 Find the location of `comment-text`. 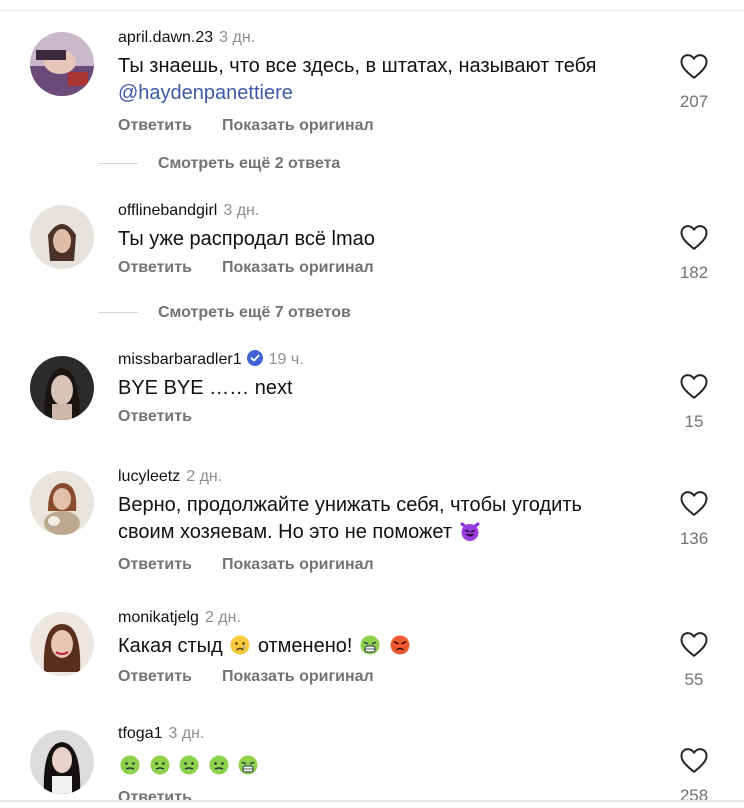

comment-text is located at coordinates (371, 766).